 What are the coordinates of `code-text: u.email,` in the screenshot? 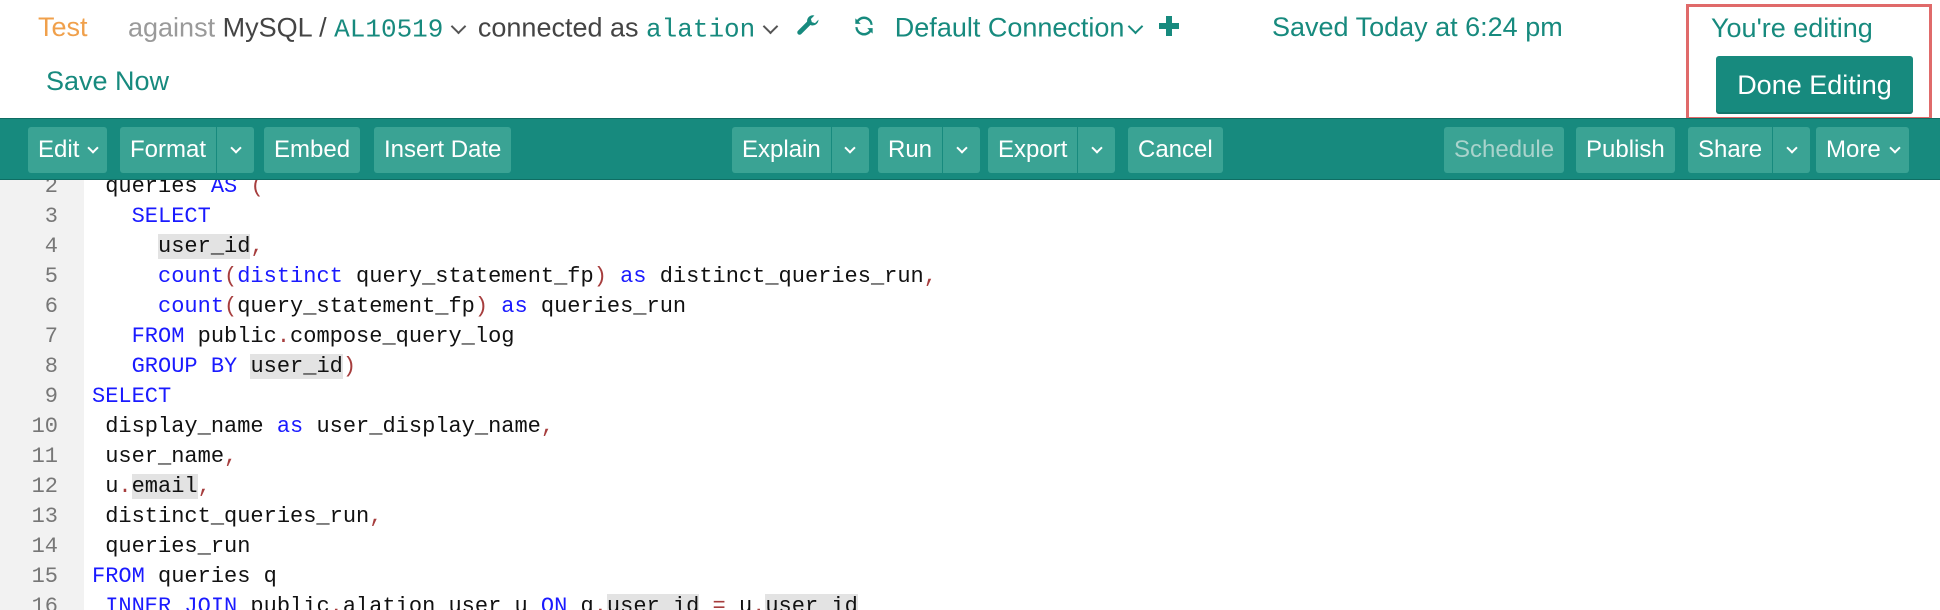 It's located at (151, 487).